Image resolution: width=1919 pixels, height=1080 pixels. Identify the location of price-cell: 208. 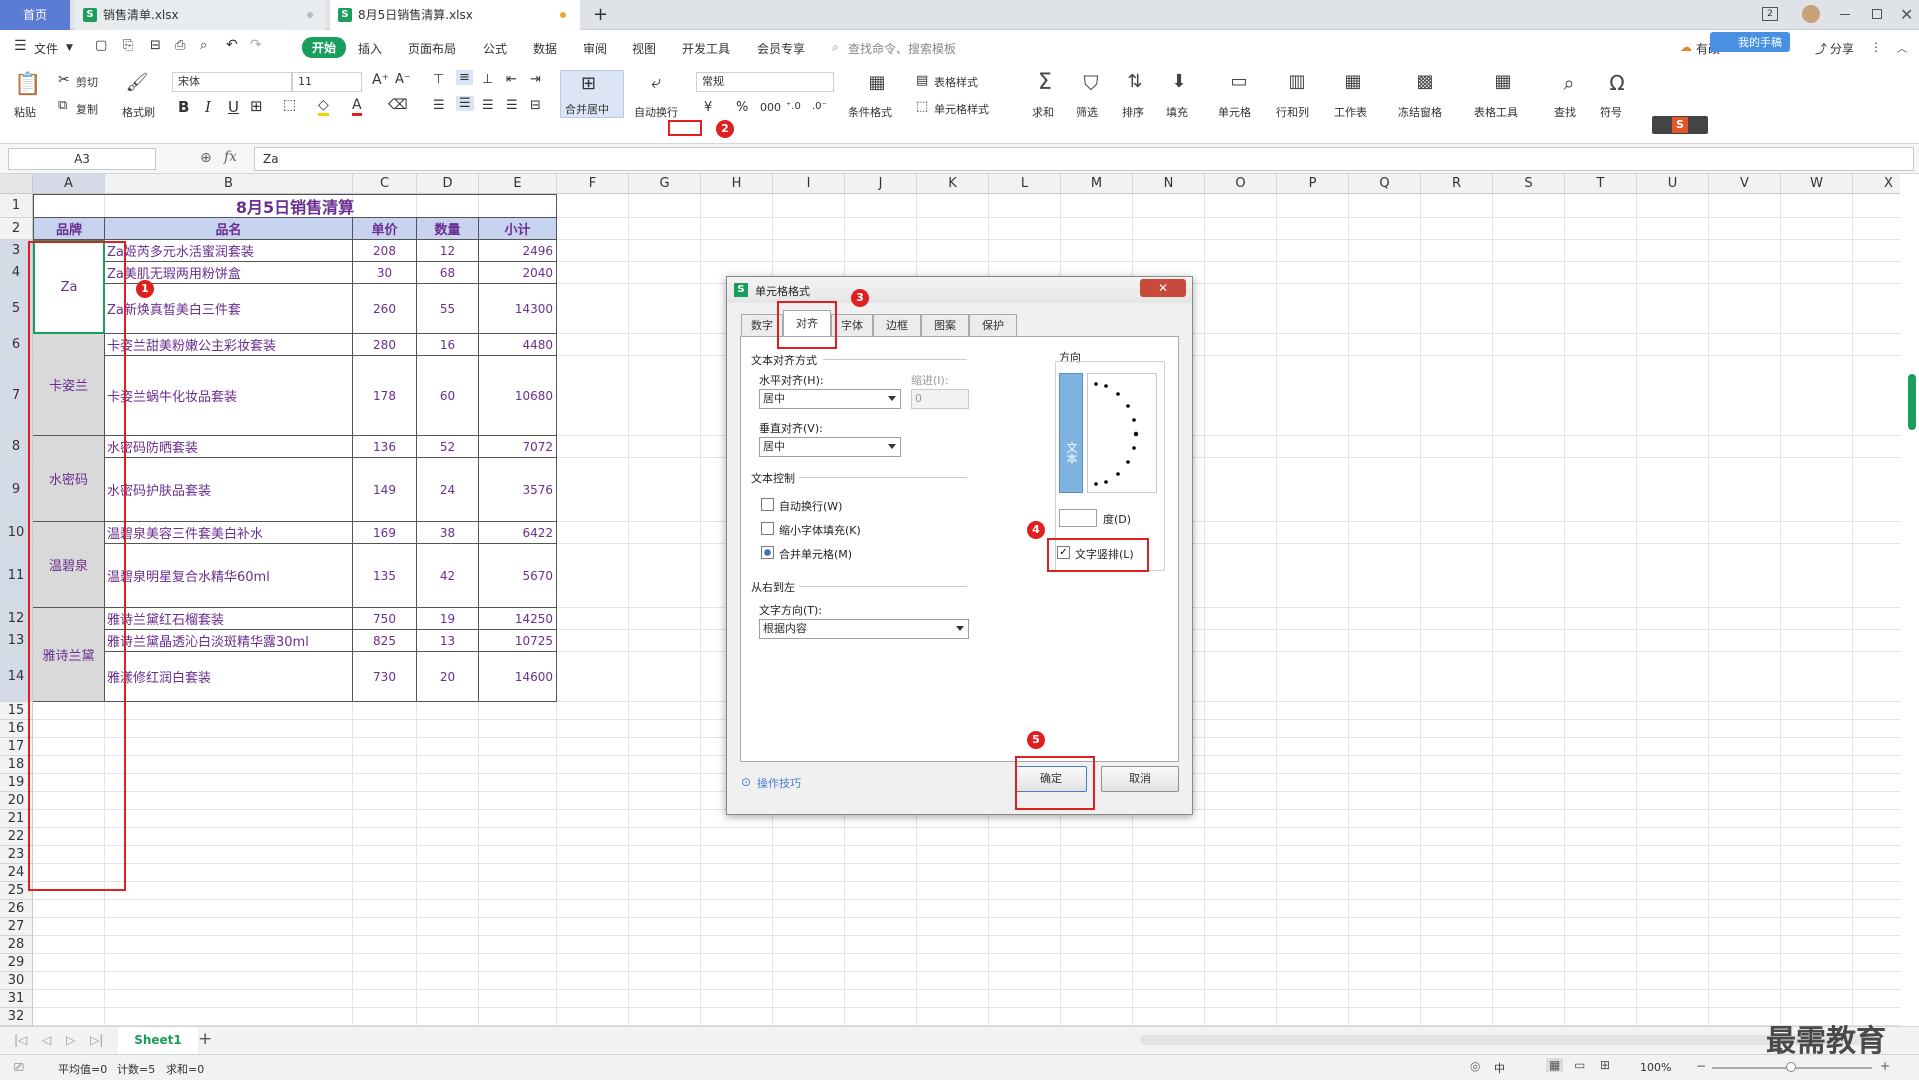
(385, 251).